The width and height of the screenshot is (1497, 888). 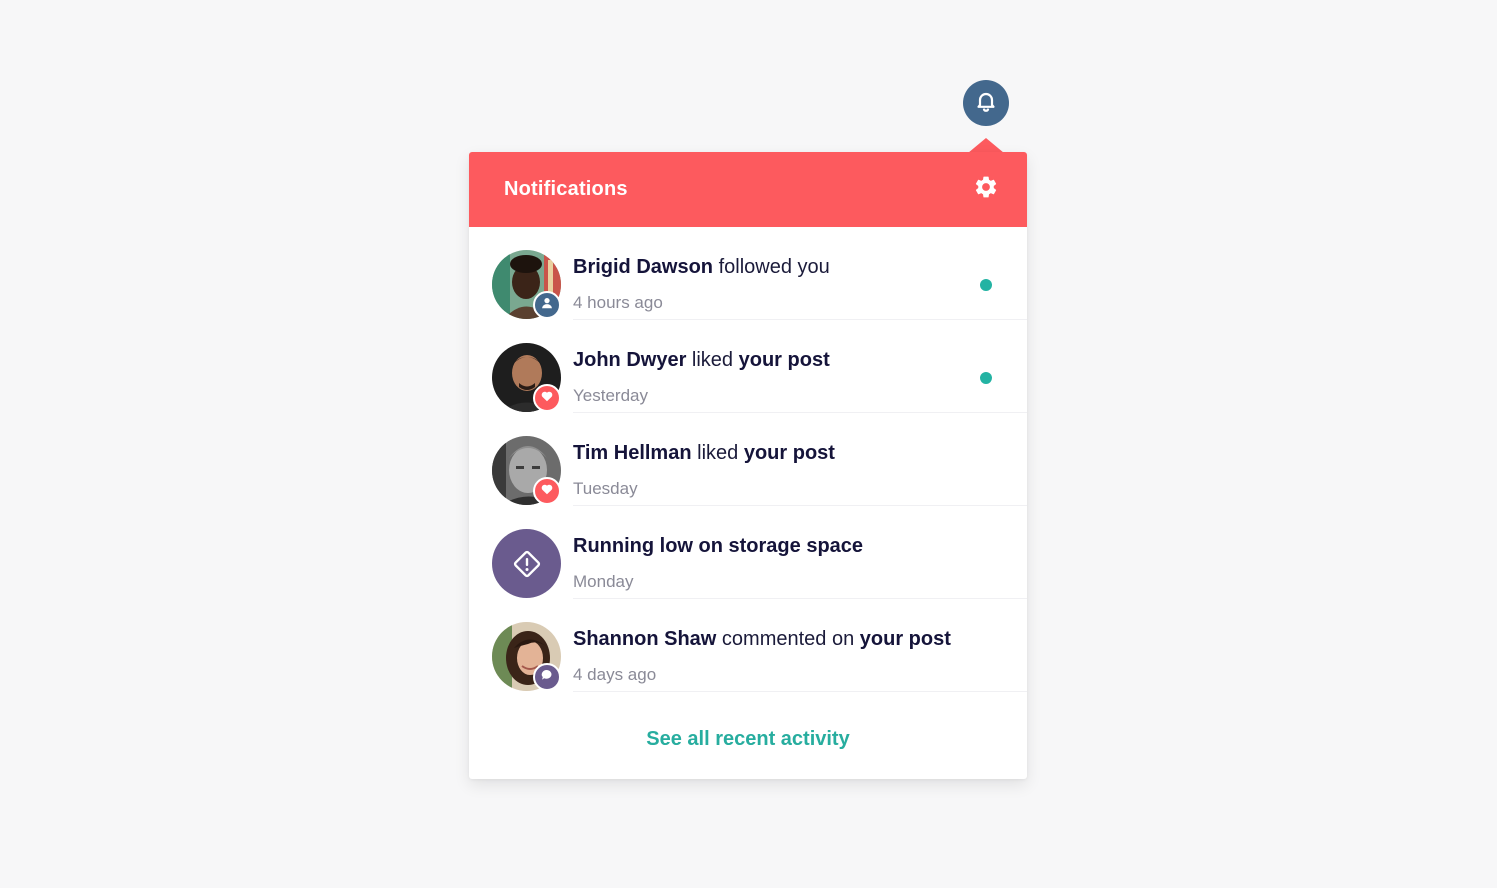 What do you see at coordinates (800, 691) in the screenshot?
I see `divider` at bounding box center [800, 691].